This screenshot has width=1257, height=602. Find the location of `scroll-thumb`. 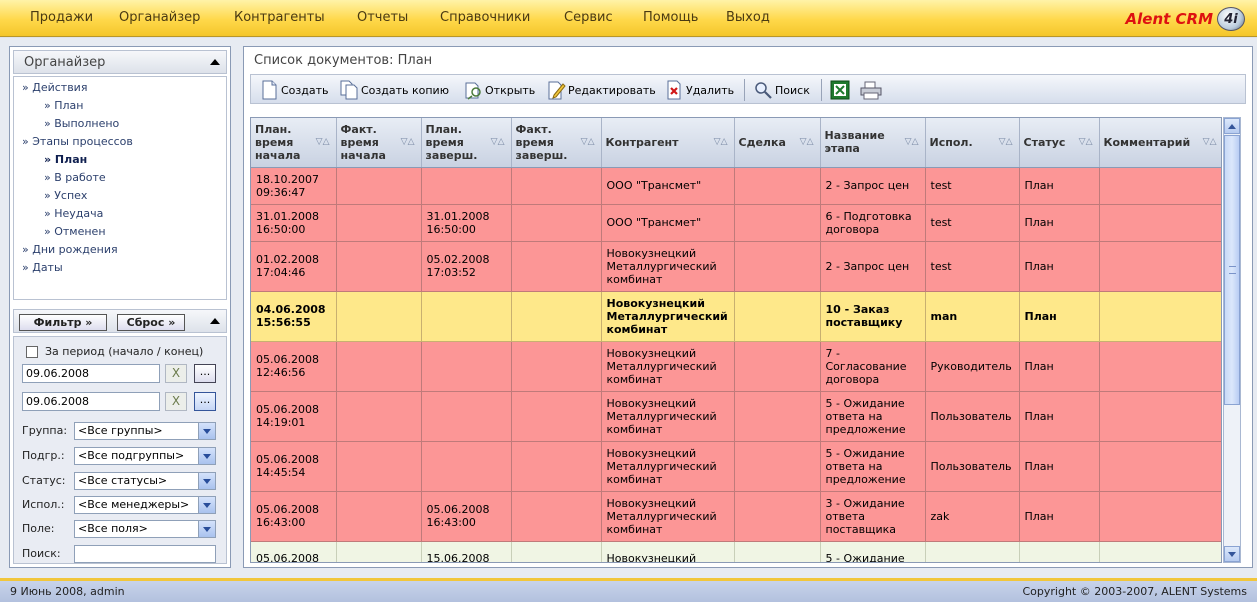

scroll-thumb is located at coordinates (1232, 270).